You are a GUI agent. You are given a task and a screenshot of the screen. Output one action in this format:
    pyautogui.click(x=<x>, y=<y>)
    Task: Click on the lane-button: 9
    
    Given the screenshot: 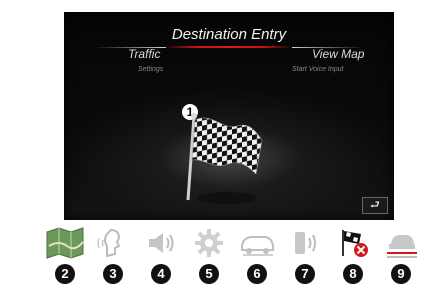 What is the action you would take?
    pyautogui.click(x=401, y=256)
    